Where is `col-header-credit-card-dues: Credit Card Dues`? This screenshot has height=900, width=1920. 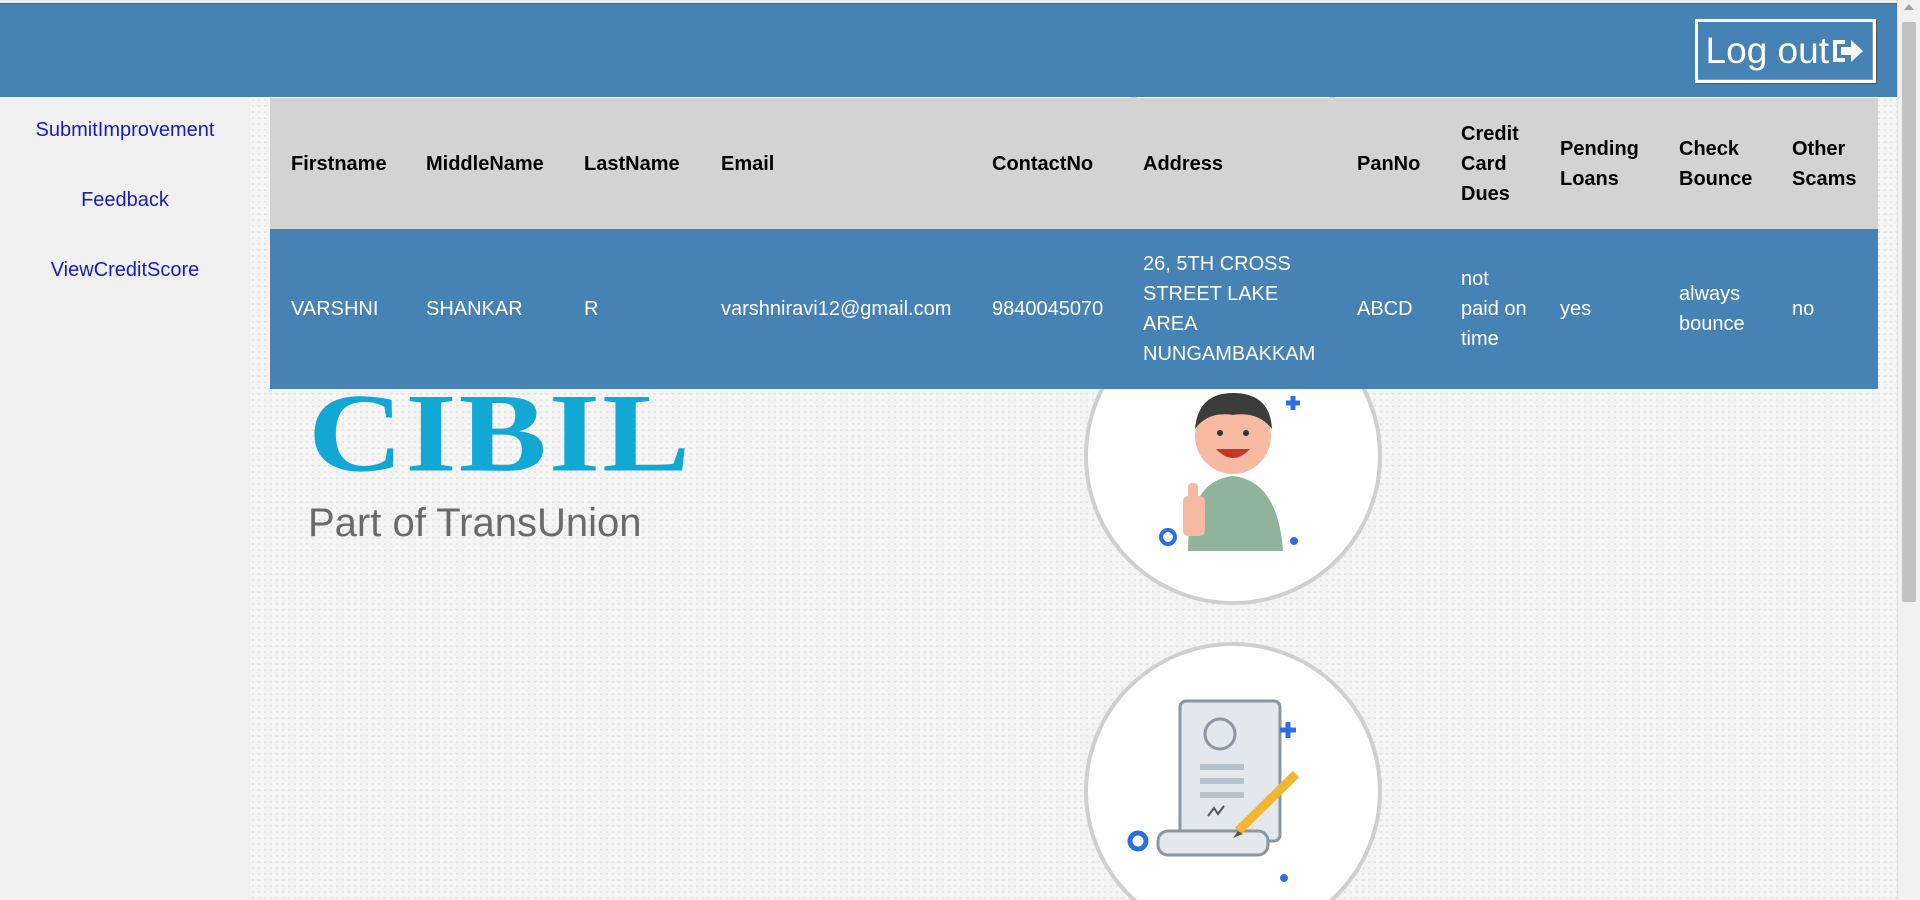 col-header-credit-card-dues: Credit Card Dues is located at coordinates (1489, 163).